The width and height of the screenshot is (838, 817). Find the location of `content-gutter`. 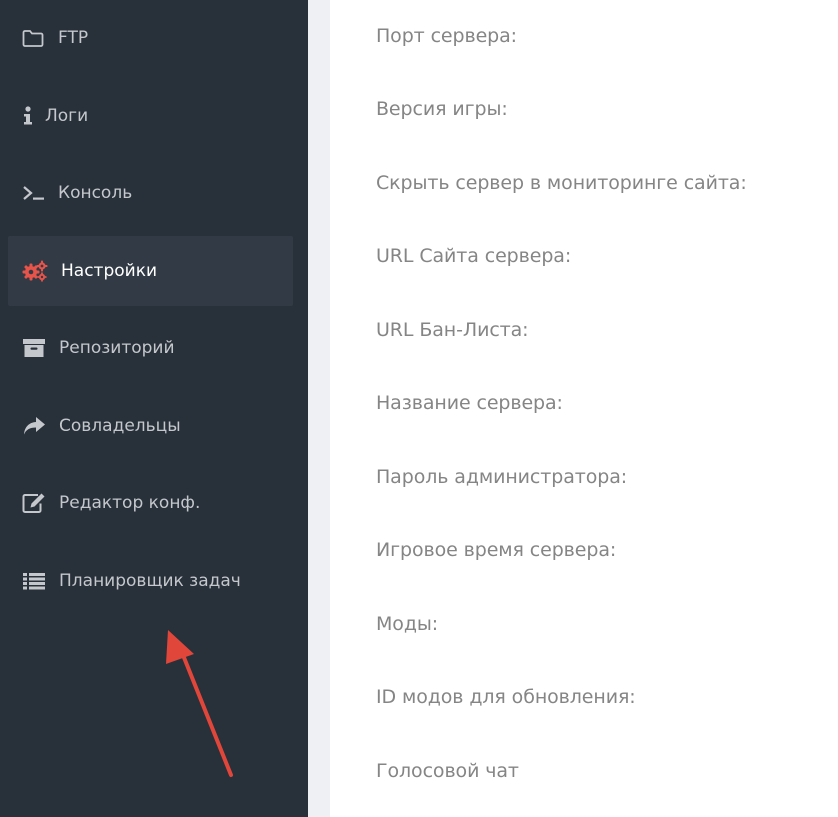

content-gutter is located at coordinates (319, 408).